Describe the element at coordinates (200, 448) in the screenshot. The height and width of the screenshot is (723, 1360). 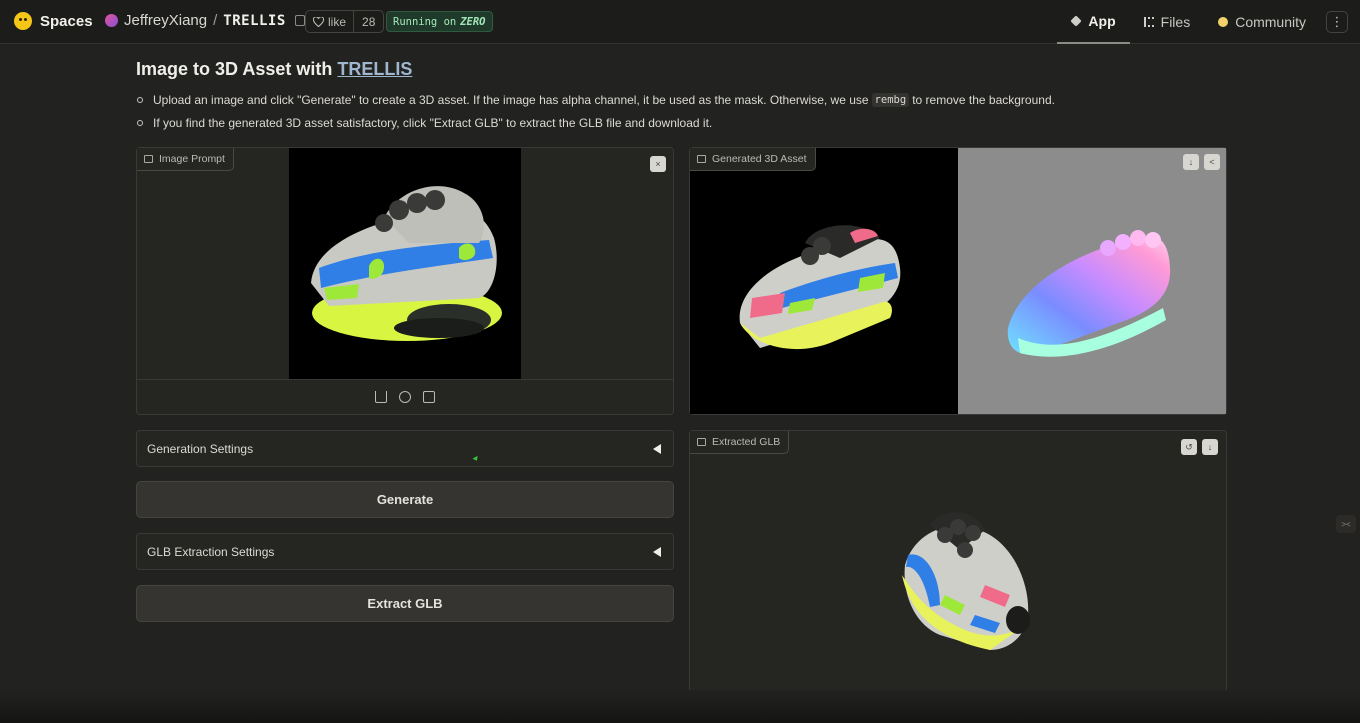
I see `generation-settings-label: Generation Settings` at that location.